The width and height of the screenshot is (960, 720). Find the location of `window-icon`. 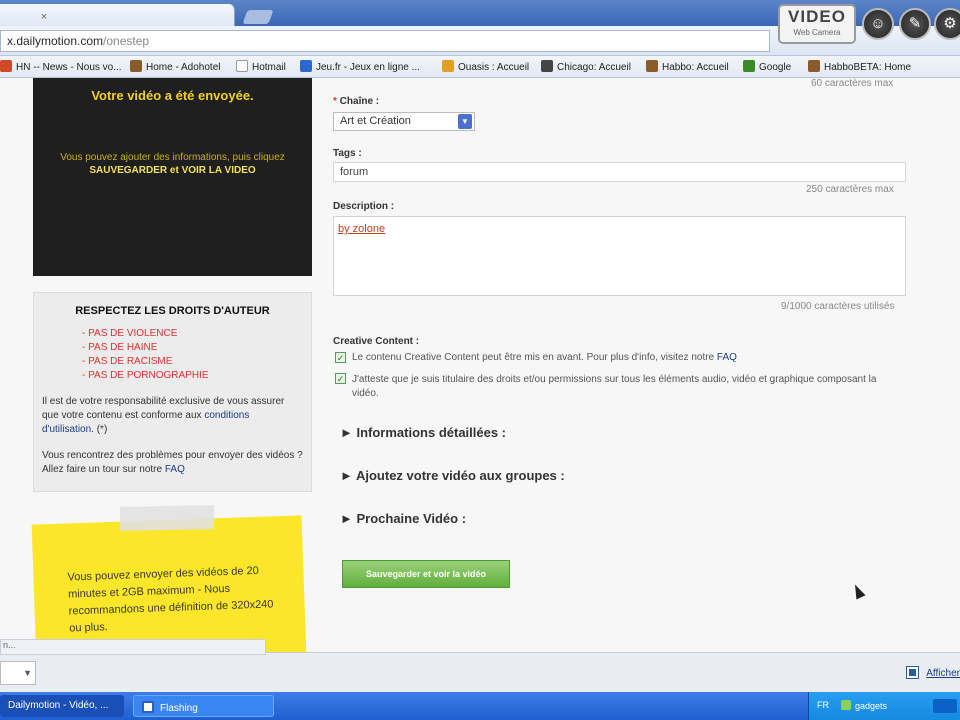

window-icon is located at coordinates (148, 707).